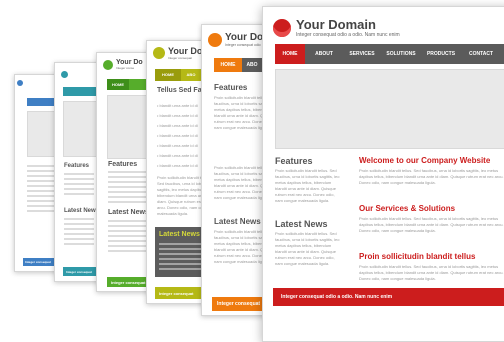 This screenshot has height=342, width=504. Describe the element at coordinates (324, 54) in the screenshot. I see `nav-about: ABOUT` at that location.